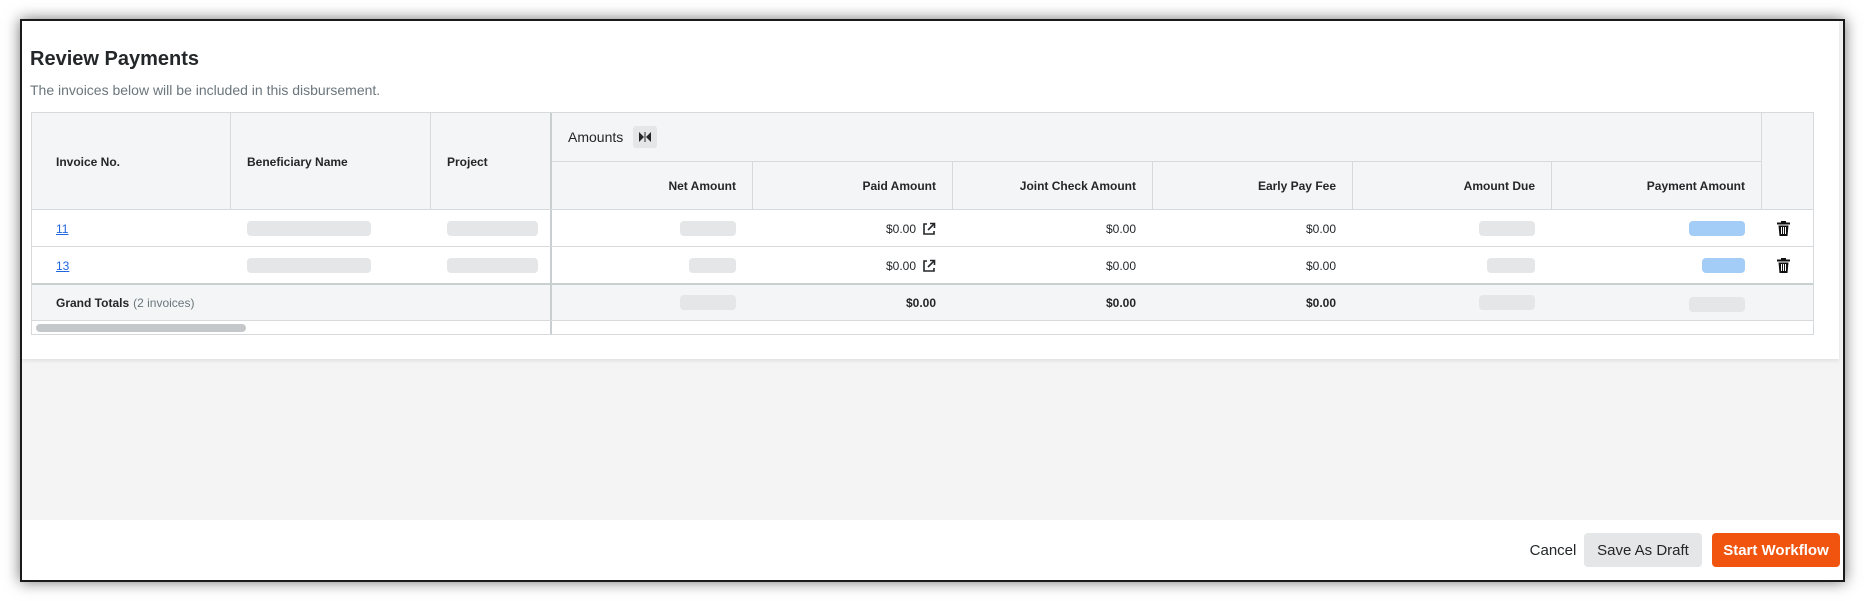 This screenshot has width=1864, height=601. I want to click on total-paid-amount: $0.00, so click(920, 302).